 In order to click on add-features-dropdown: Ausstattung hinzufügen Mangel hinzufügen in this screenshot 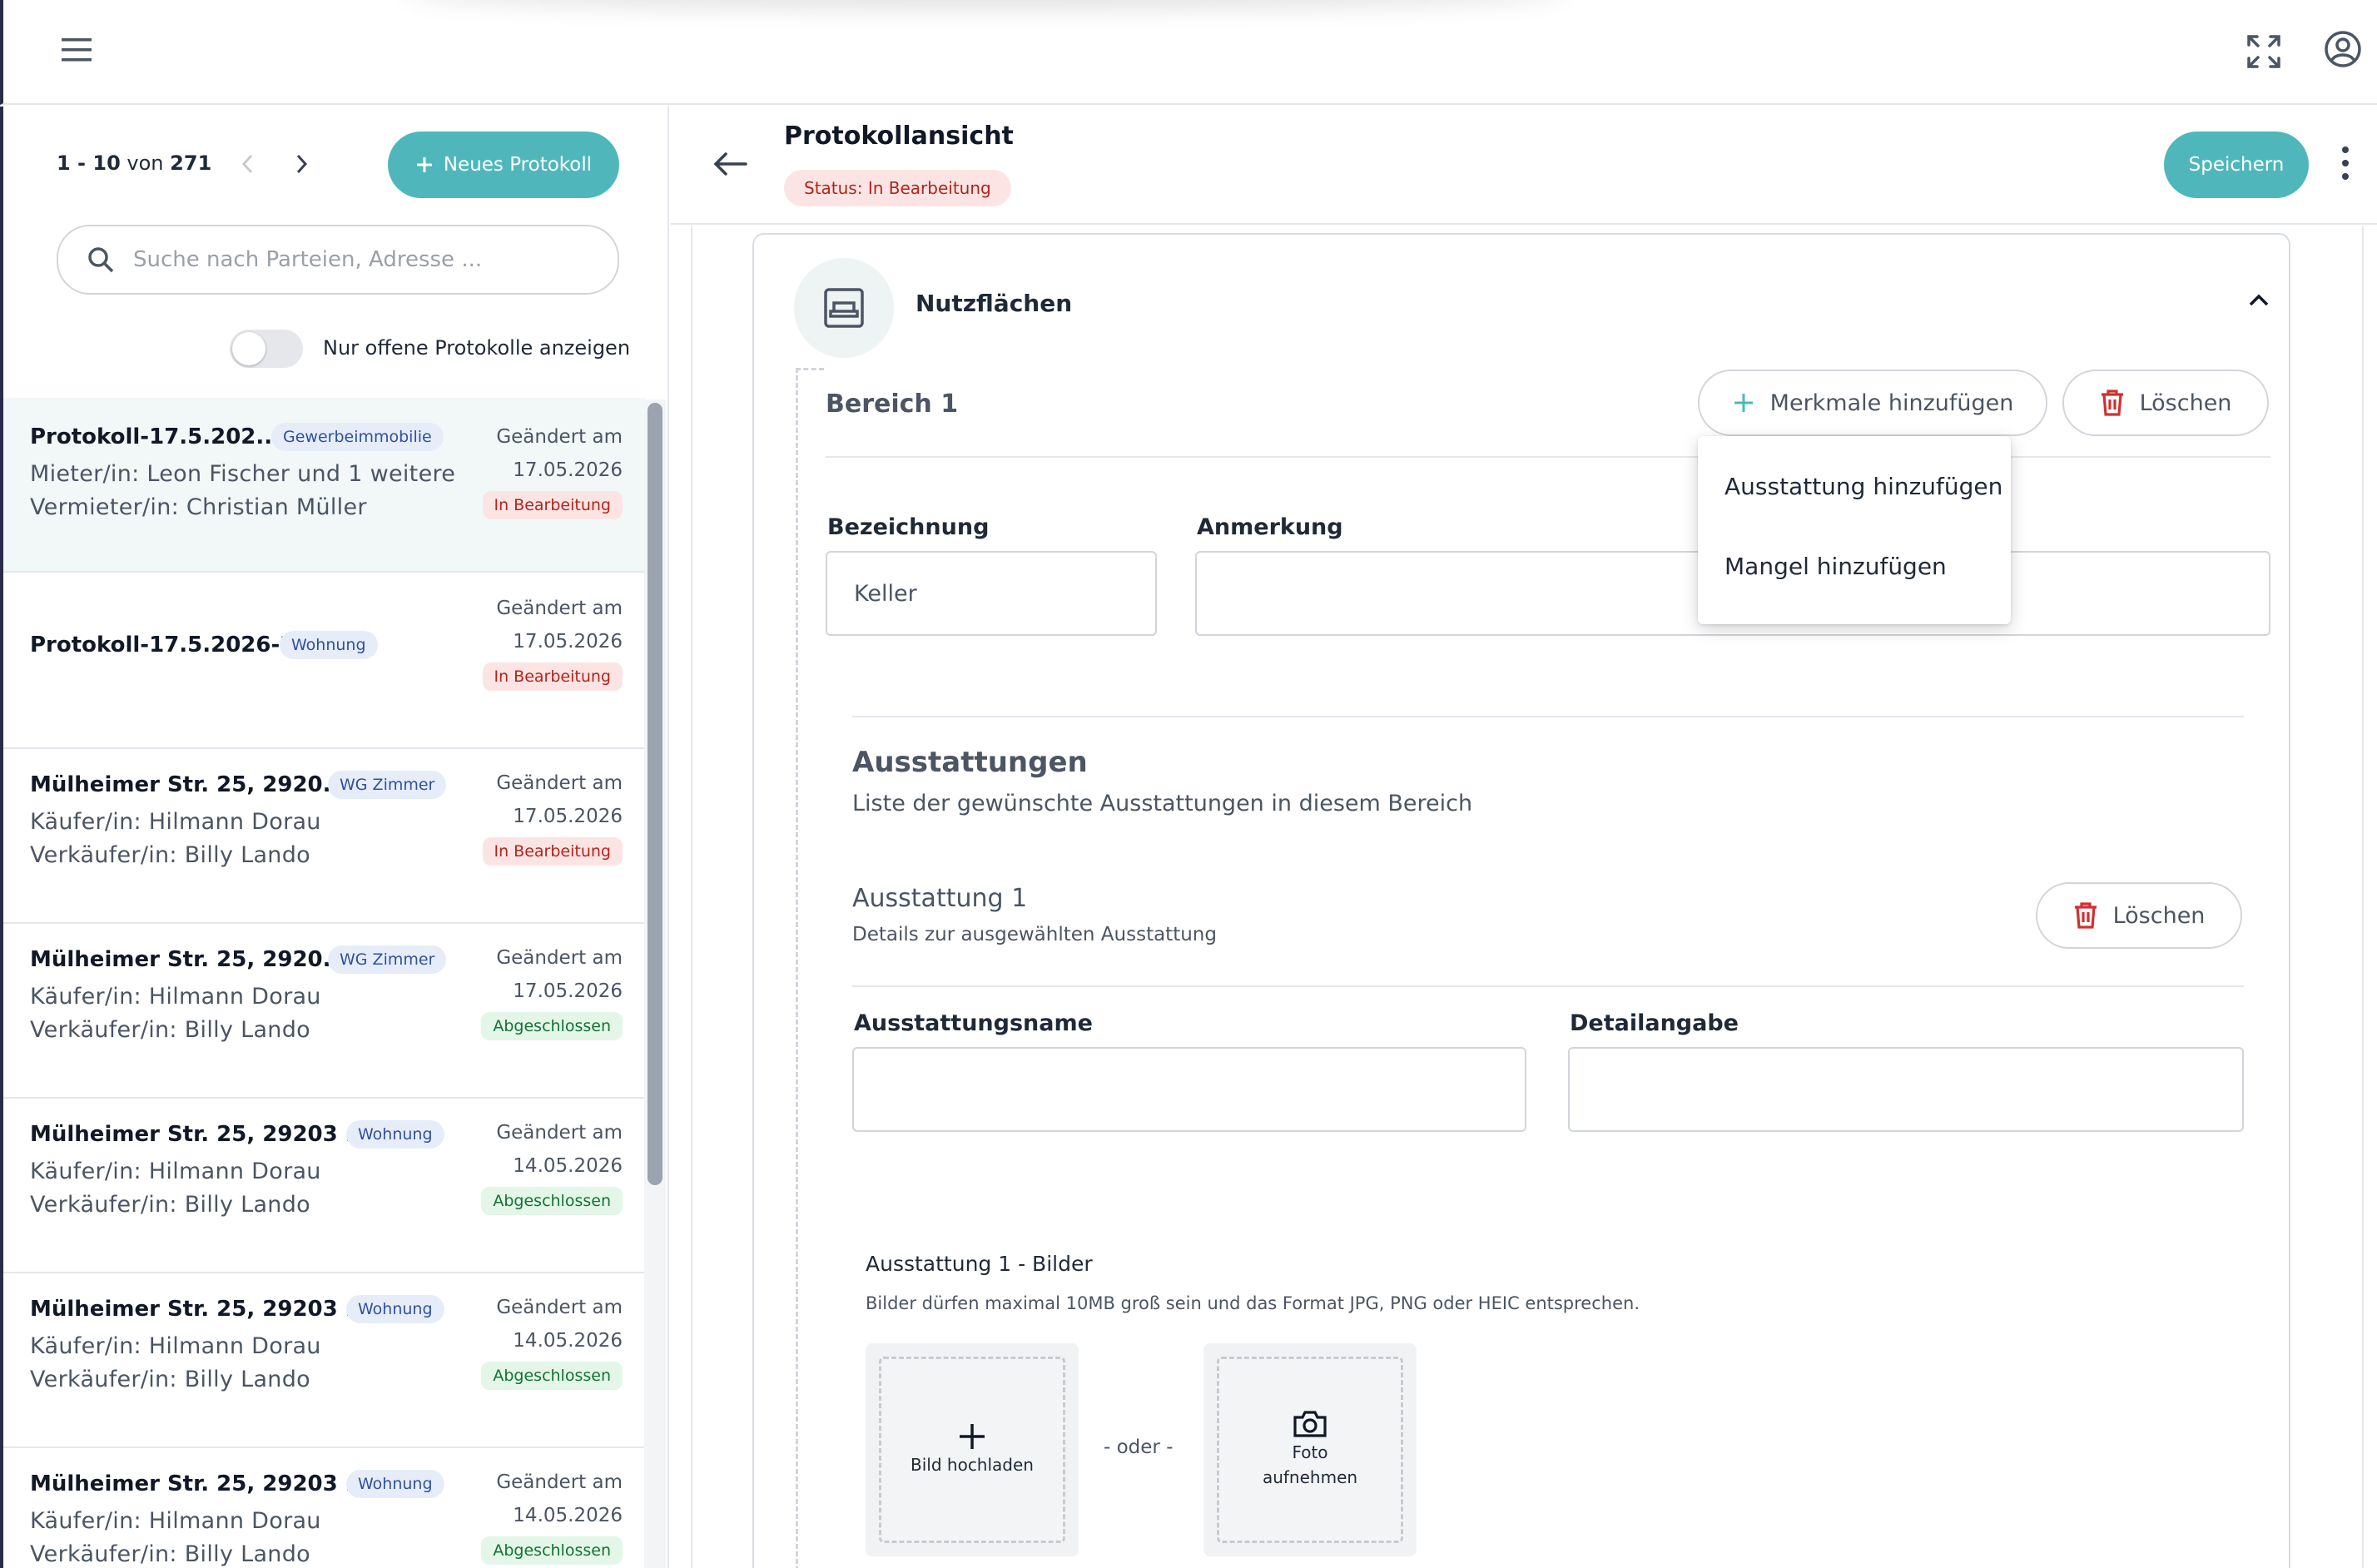, I will do `click(1854, 530)`.